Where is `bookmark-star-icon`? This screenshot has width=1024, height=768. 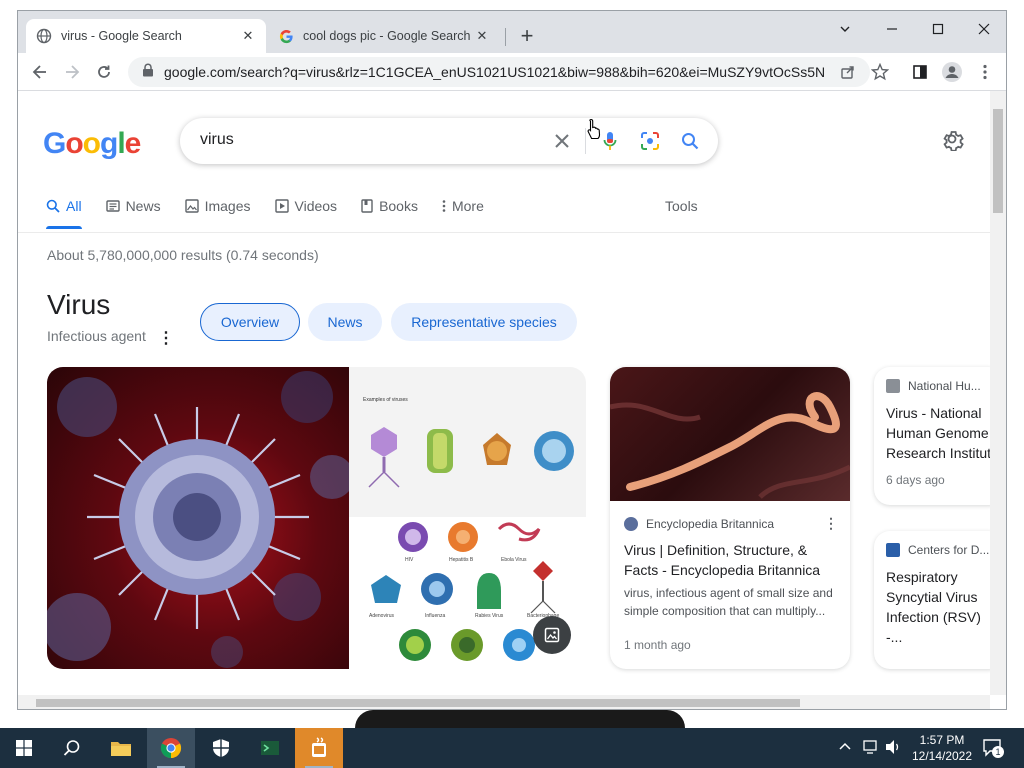
bookmark-star-icon is located at coordinates (880, 72).